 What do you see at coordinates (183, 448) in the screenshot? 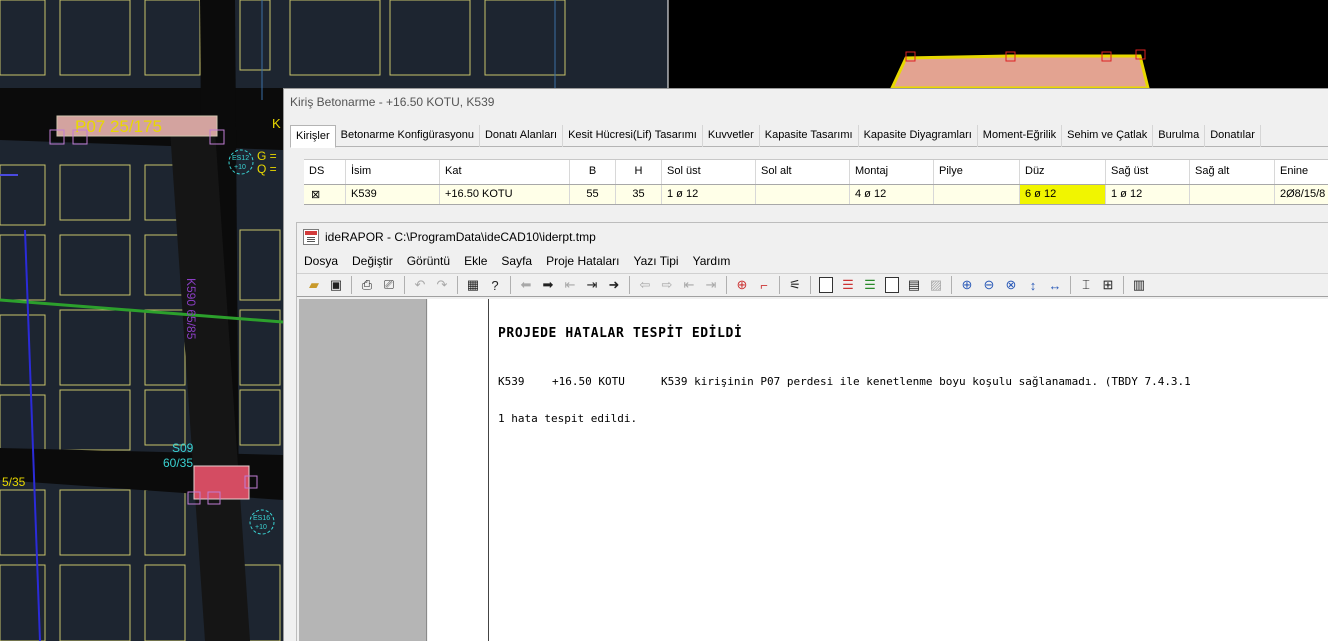
I see `cad-label-s09: S09` at bounding box center [183, 448].